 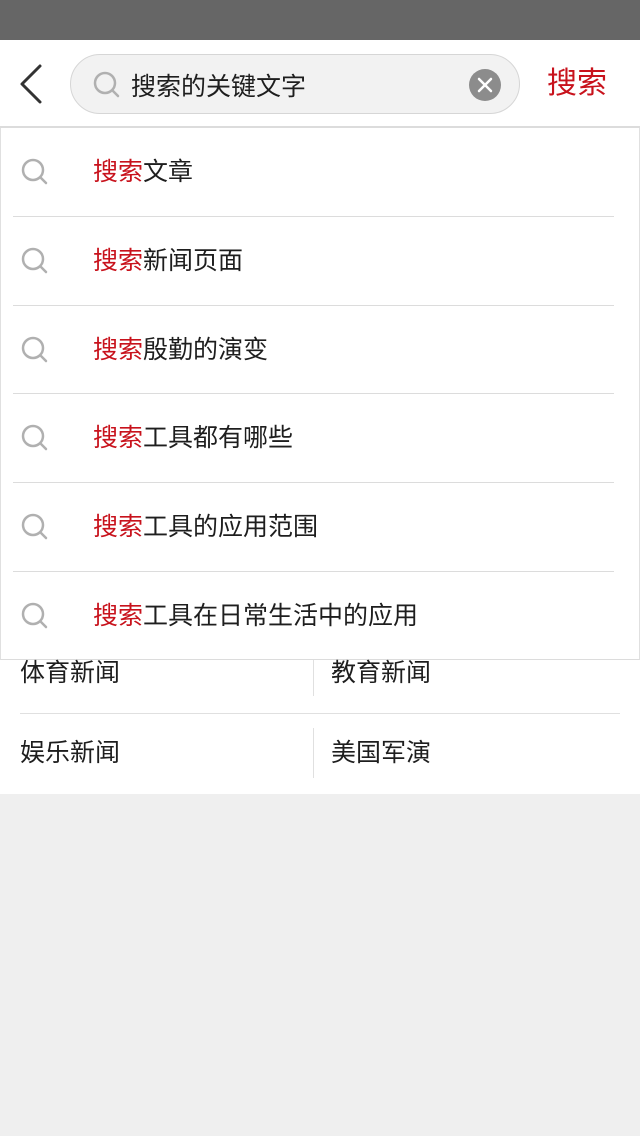 I want to click on suggestion-text: 搜索工具在日常生活中的应用, so click(x=255, y=616).